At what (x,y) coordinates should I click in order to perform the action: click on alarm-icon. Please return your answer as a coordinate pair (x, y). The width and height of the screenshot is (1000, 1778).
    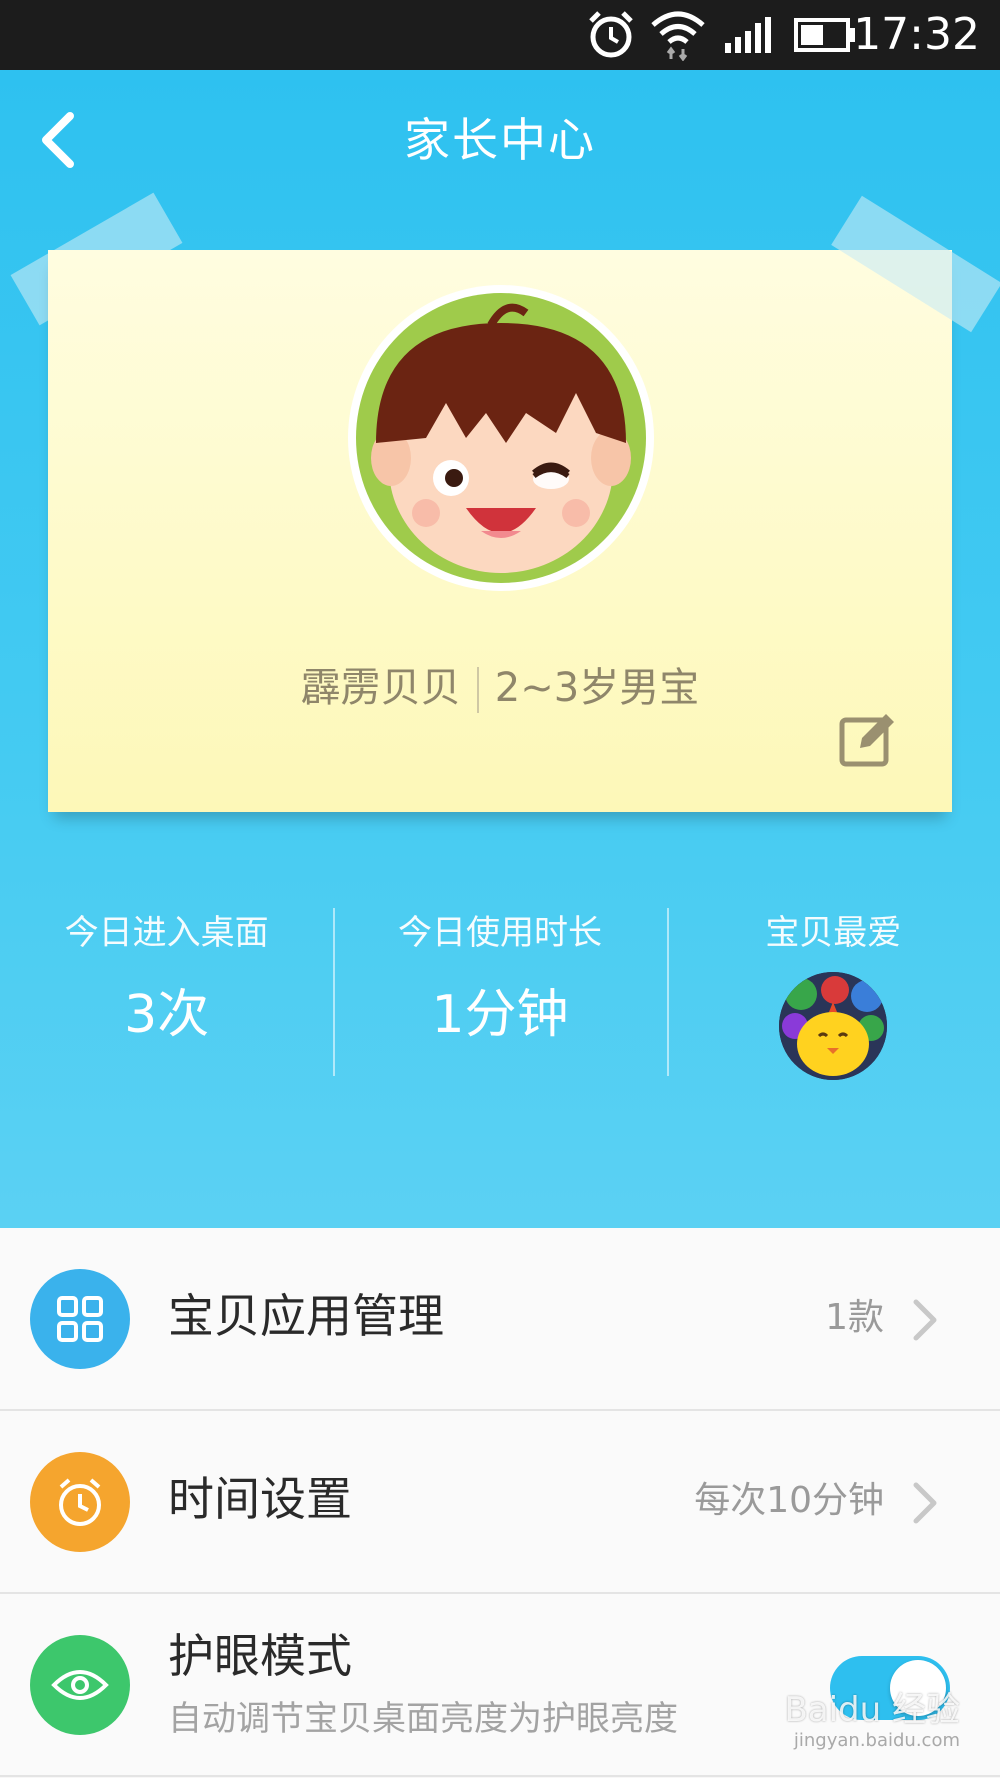
    Looking at the image, I should click on (611, 35).